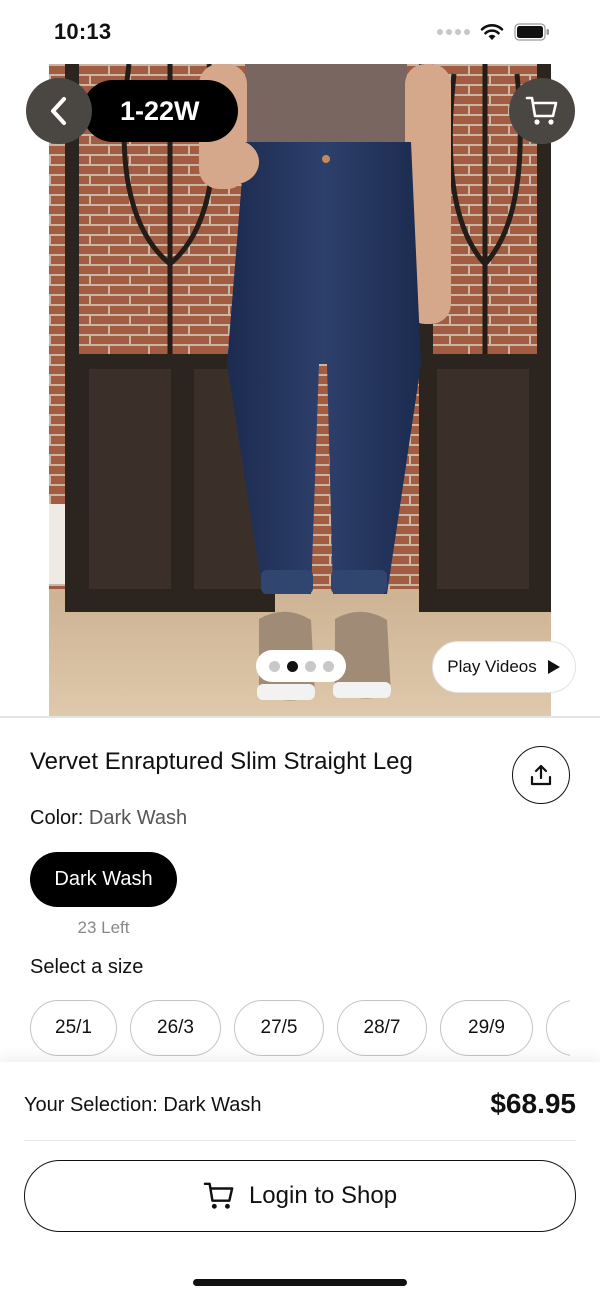 Image resolution: width=600 pixels, height=1299 pixels. What do you see at coordinates (279, 1028) in the screenshot?
I see `size-option: 27/5` at bounding box center [279, 1028].